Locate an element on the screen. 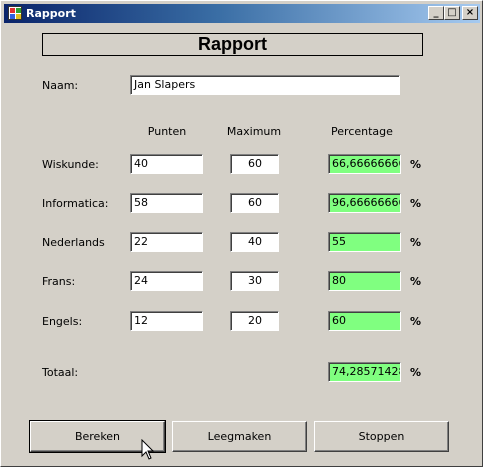 The image size is (483, 467). totaal-percent-sign: % is located at coordinates (416, 372).